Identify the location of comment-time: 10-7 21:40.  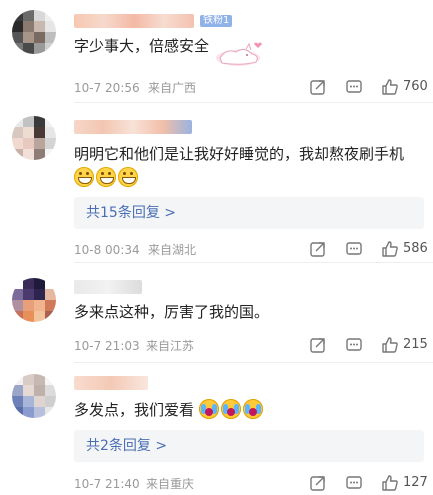
(107, 484).